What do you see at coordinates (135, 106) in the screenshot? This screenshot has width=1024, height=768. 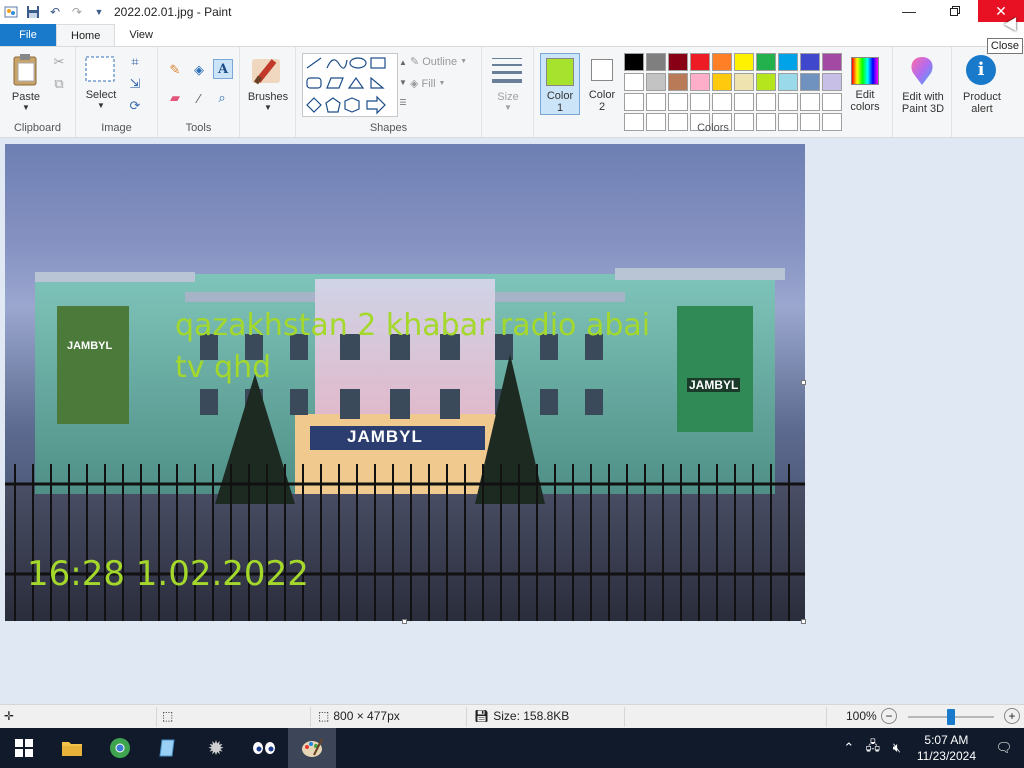 I see `rotate-icon: ⟳` at bounding box center [135, 106].